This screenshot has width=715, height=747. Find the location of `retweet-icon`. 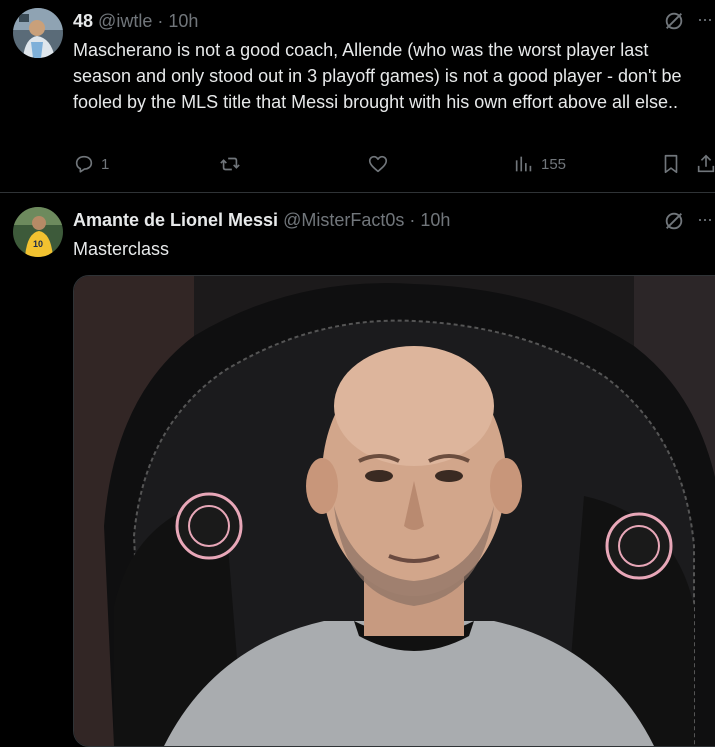

retweet-icon is located at coordinates (230, 164).